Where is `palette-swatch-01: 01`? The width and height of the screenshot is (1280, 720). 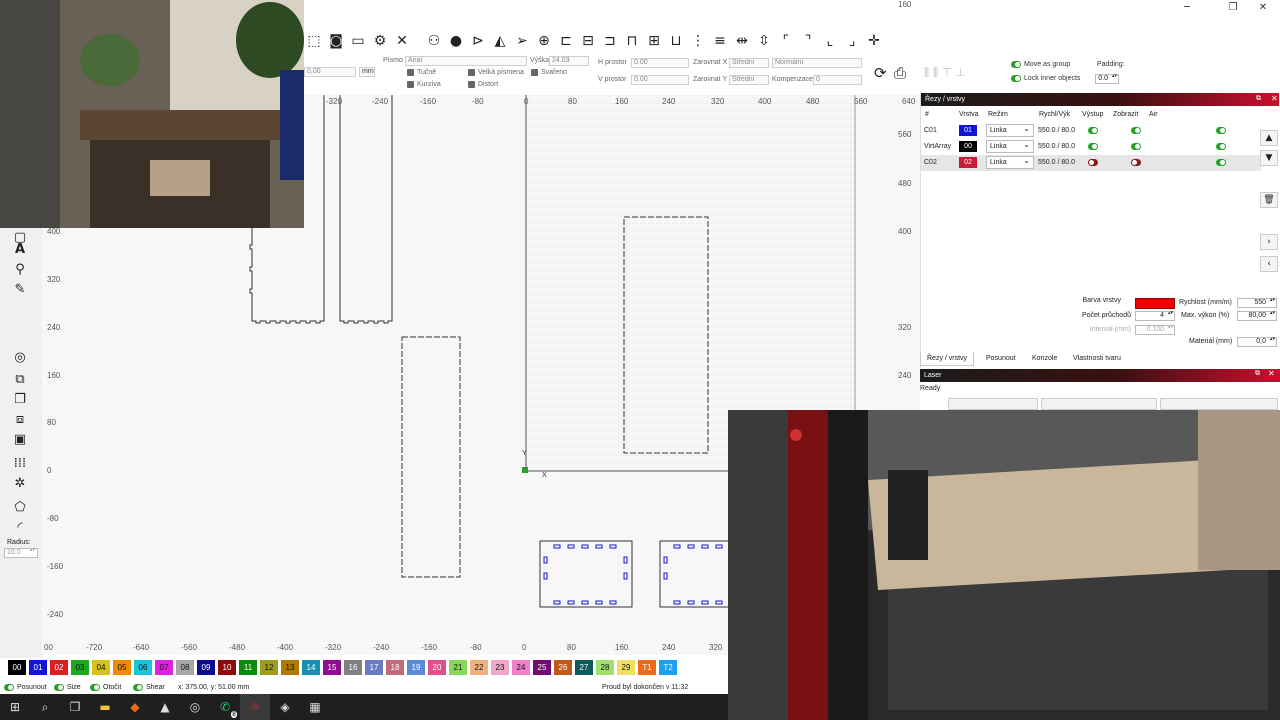 palette-swatch-01: 01 is located at coordinates (38, 667).